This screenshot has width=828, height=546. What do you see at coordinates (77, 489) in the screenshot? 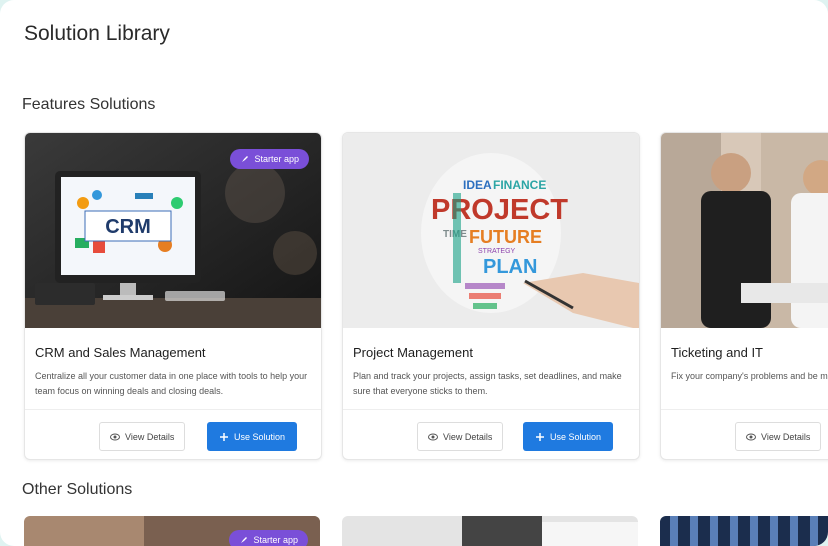
I see `other-section-title: Other Solutions` at bounding box center [77, 489].